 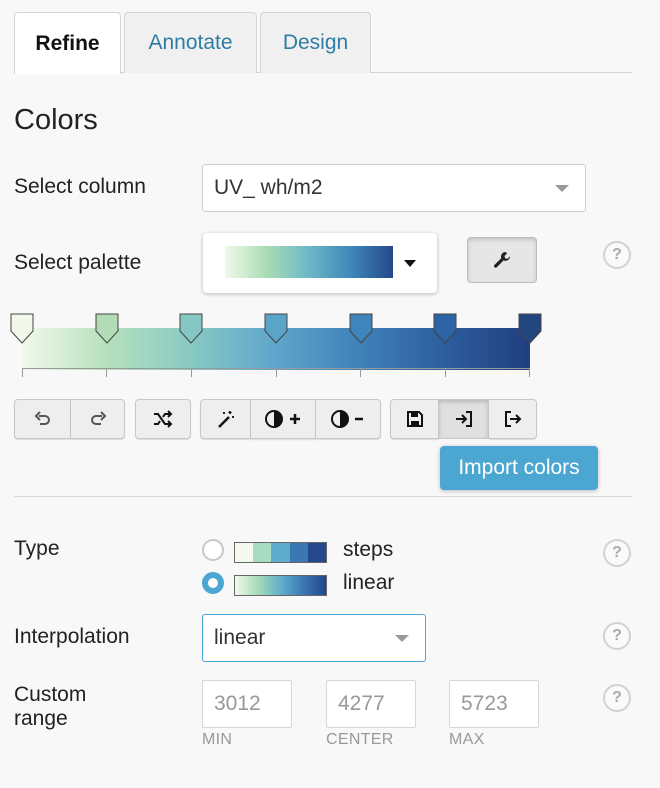 What do you see at coordinates (617, 255) in the screenshot?
I see `palette-help-icon: ?` at bounding box center [617, 255].